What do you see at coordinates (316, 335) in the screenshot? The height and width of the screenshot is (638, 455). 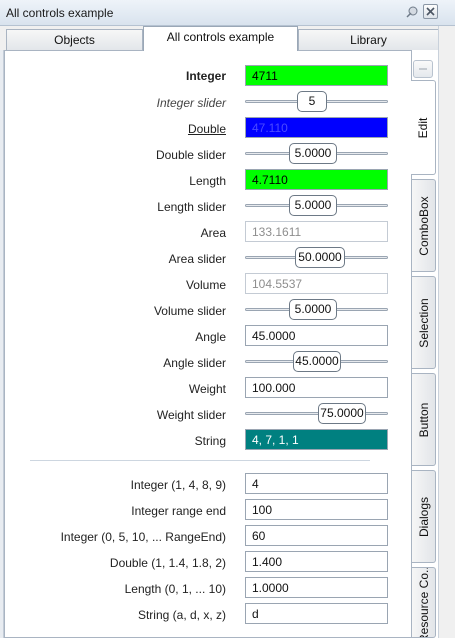 I see `angle-input: 45.0000` at bounding box center [316, 335].